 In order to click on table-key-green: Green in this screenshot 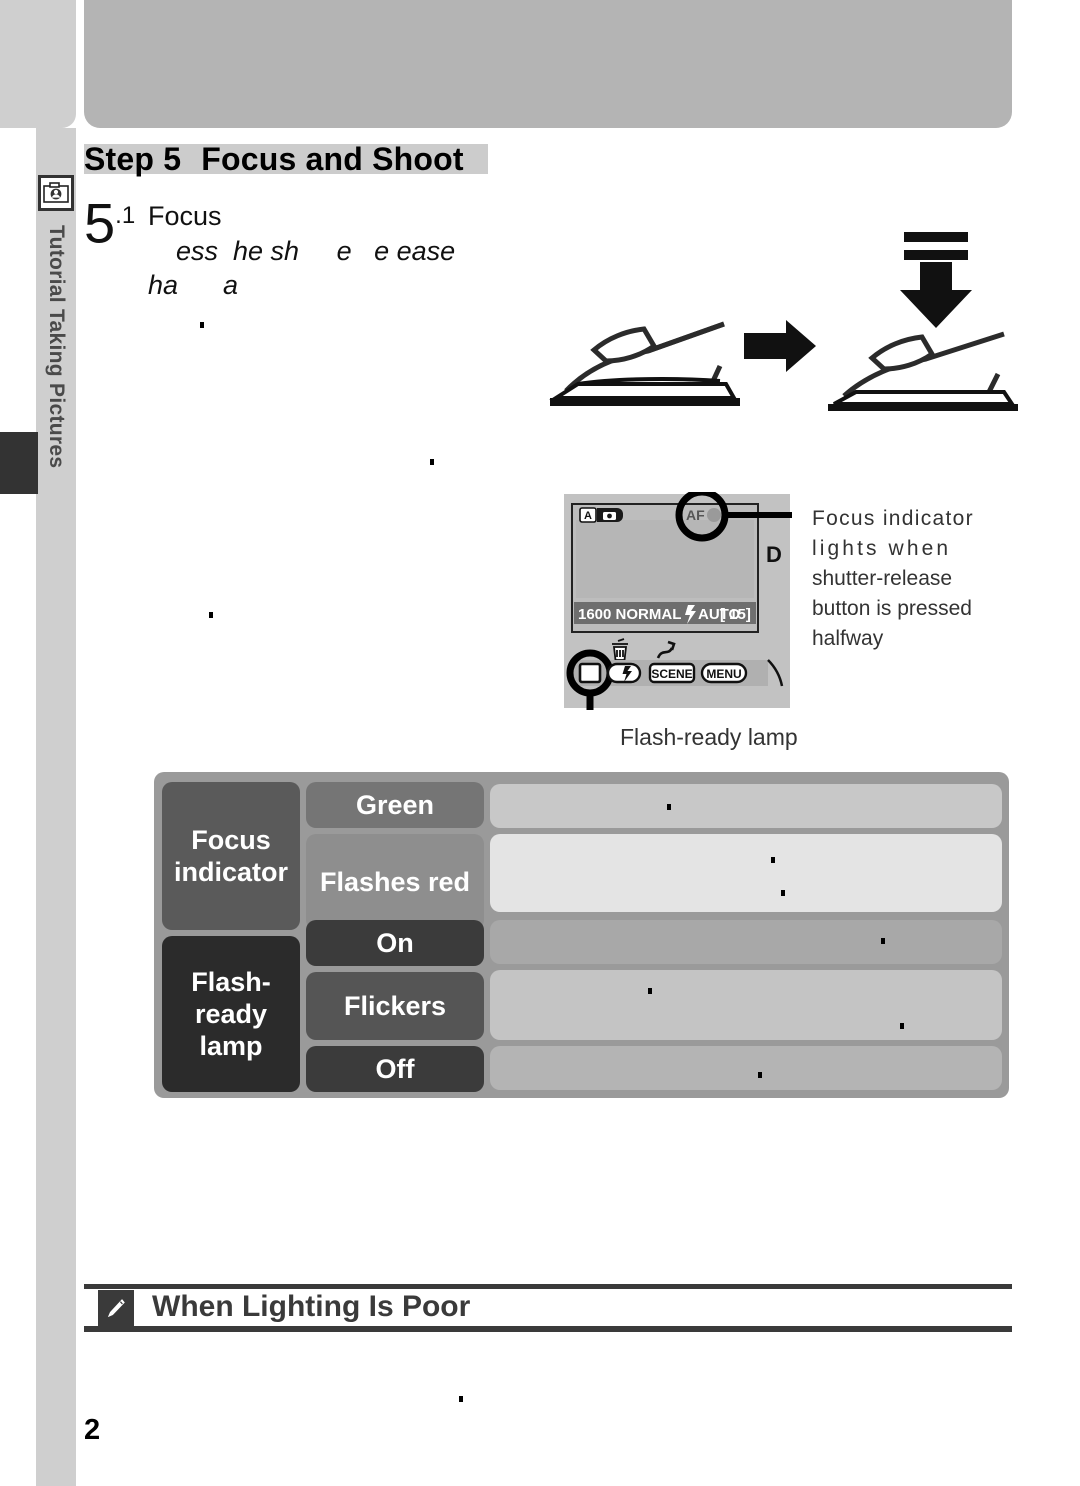, I will do `click(395, 805)`.